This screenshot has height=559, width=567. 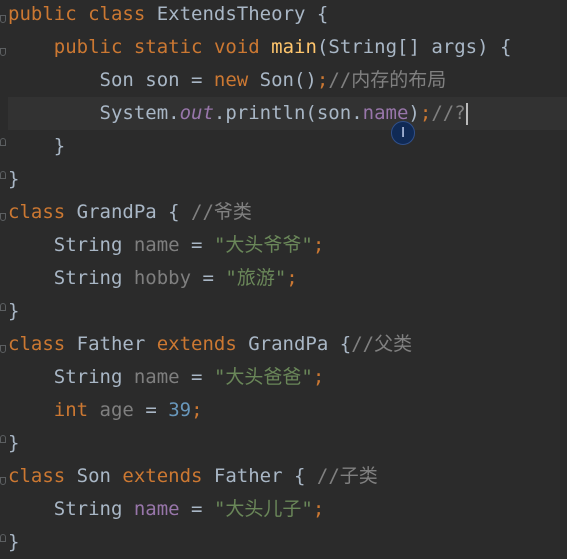 I want to click on code-token: out, so click(x=196, y=113).